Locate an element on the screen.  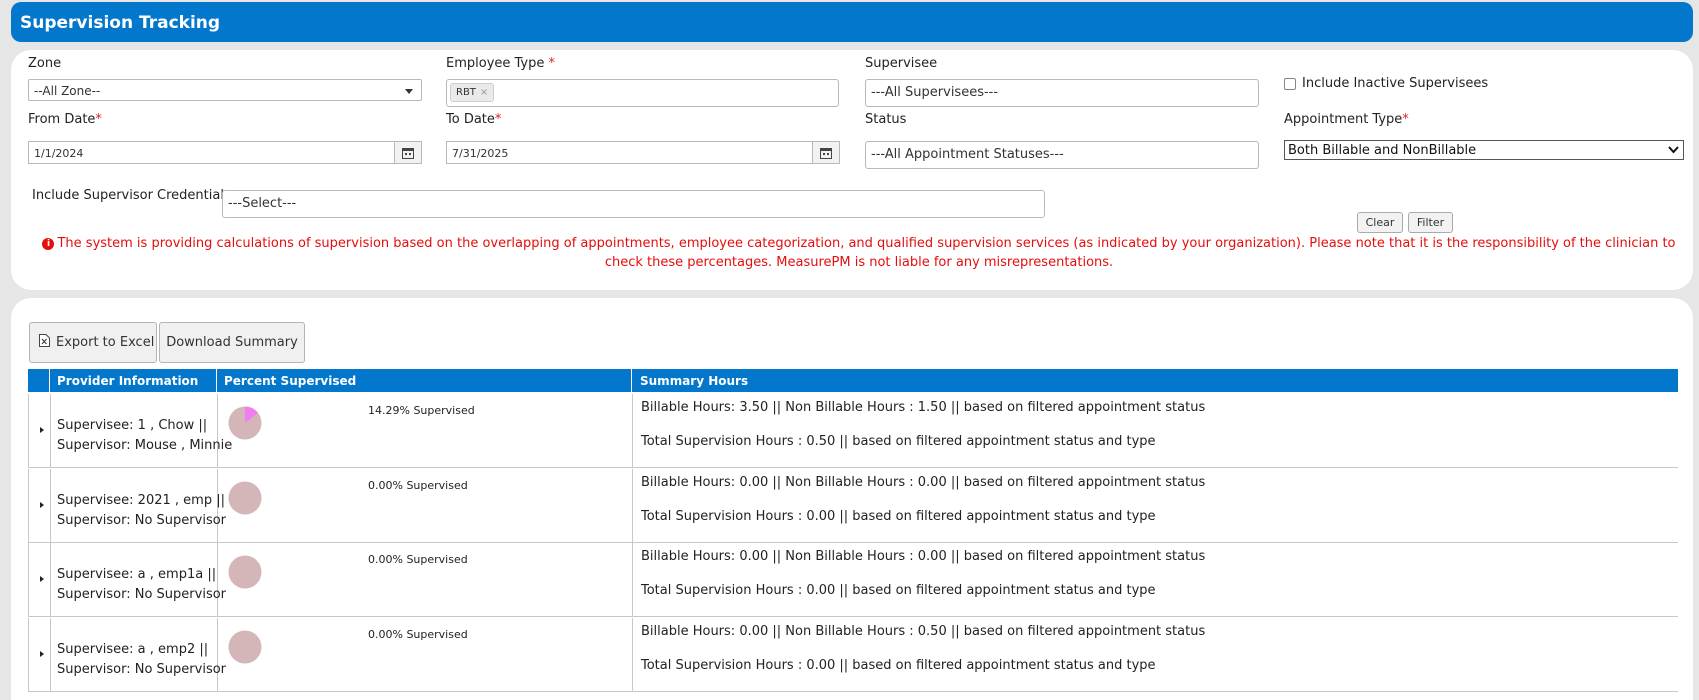
status-select: ---All Appointment Statuses--- is located at coordinates (1062, 155).